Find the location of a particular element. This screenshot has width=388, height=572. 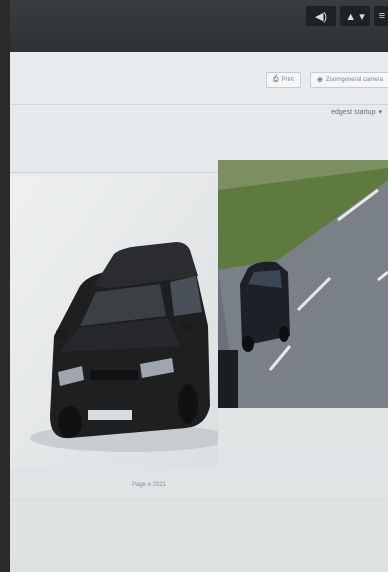

user-menu-button: ▲ ▾ is located at coordinates (355, 16).